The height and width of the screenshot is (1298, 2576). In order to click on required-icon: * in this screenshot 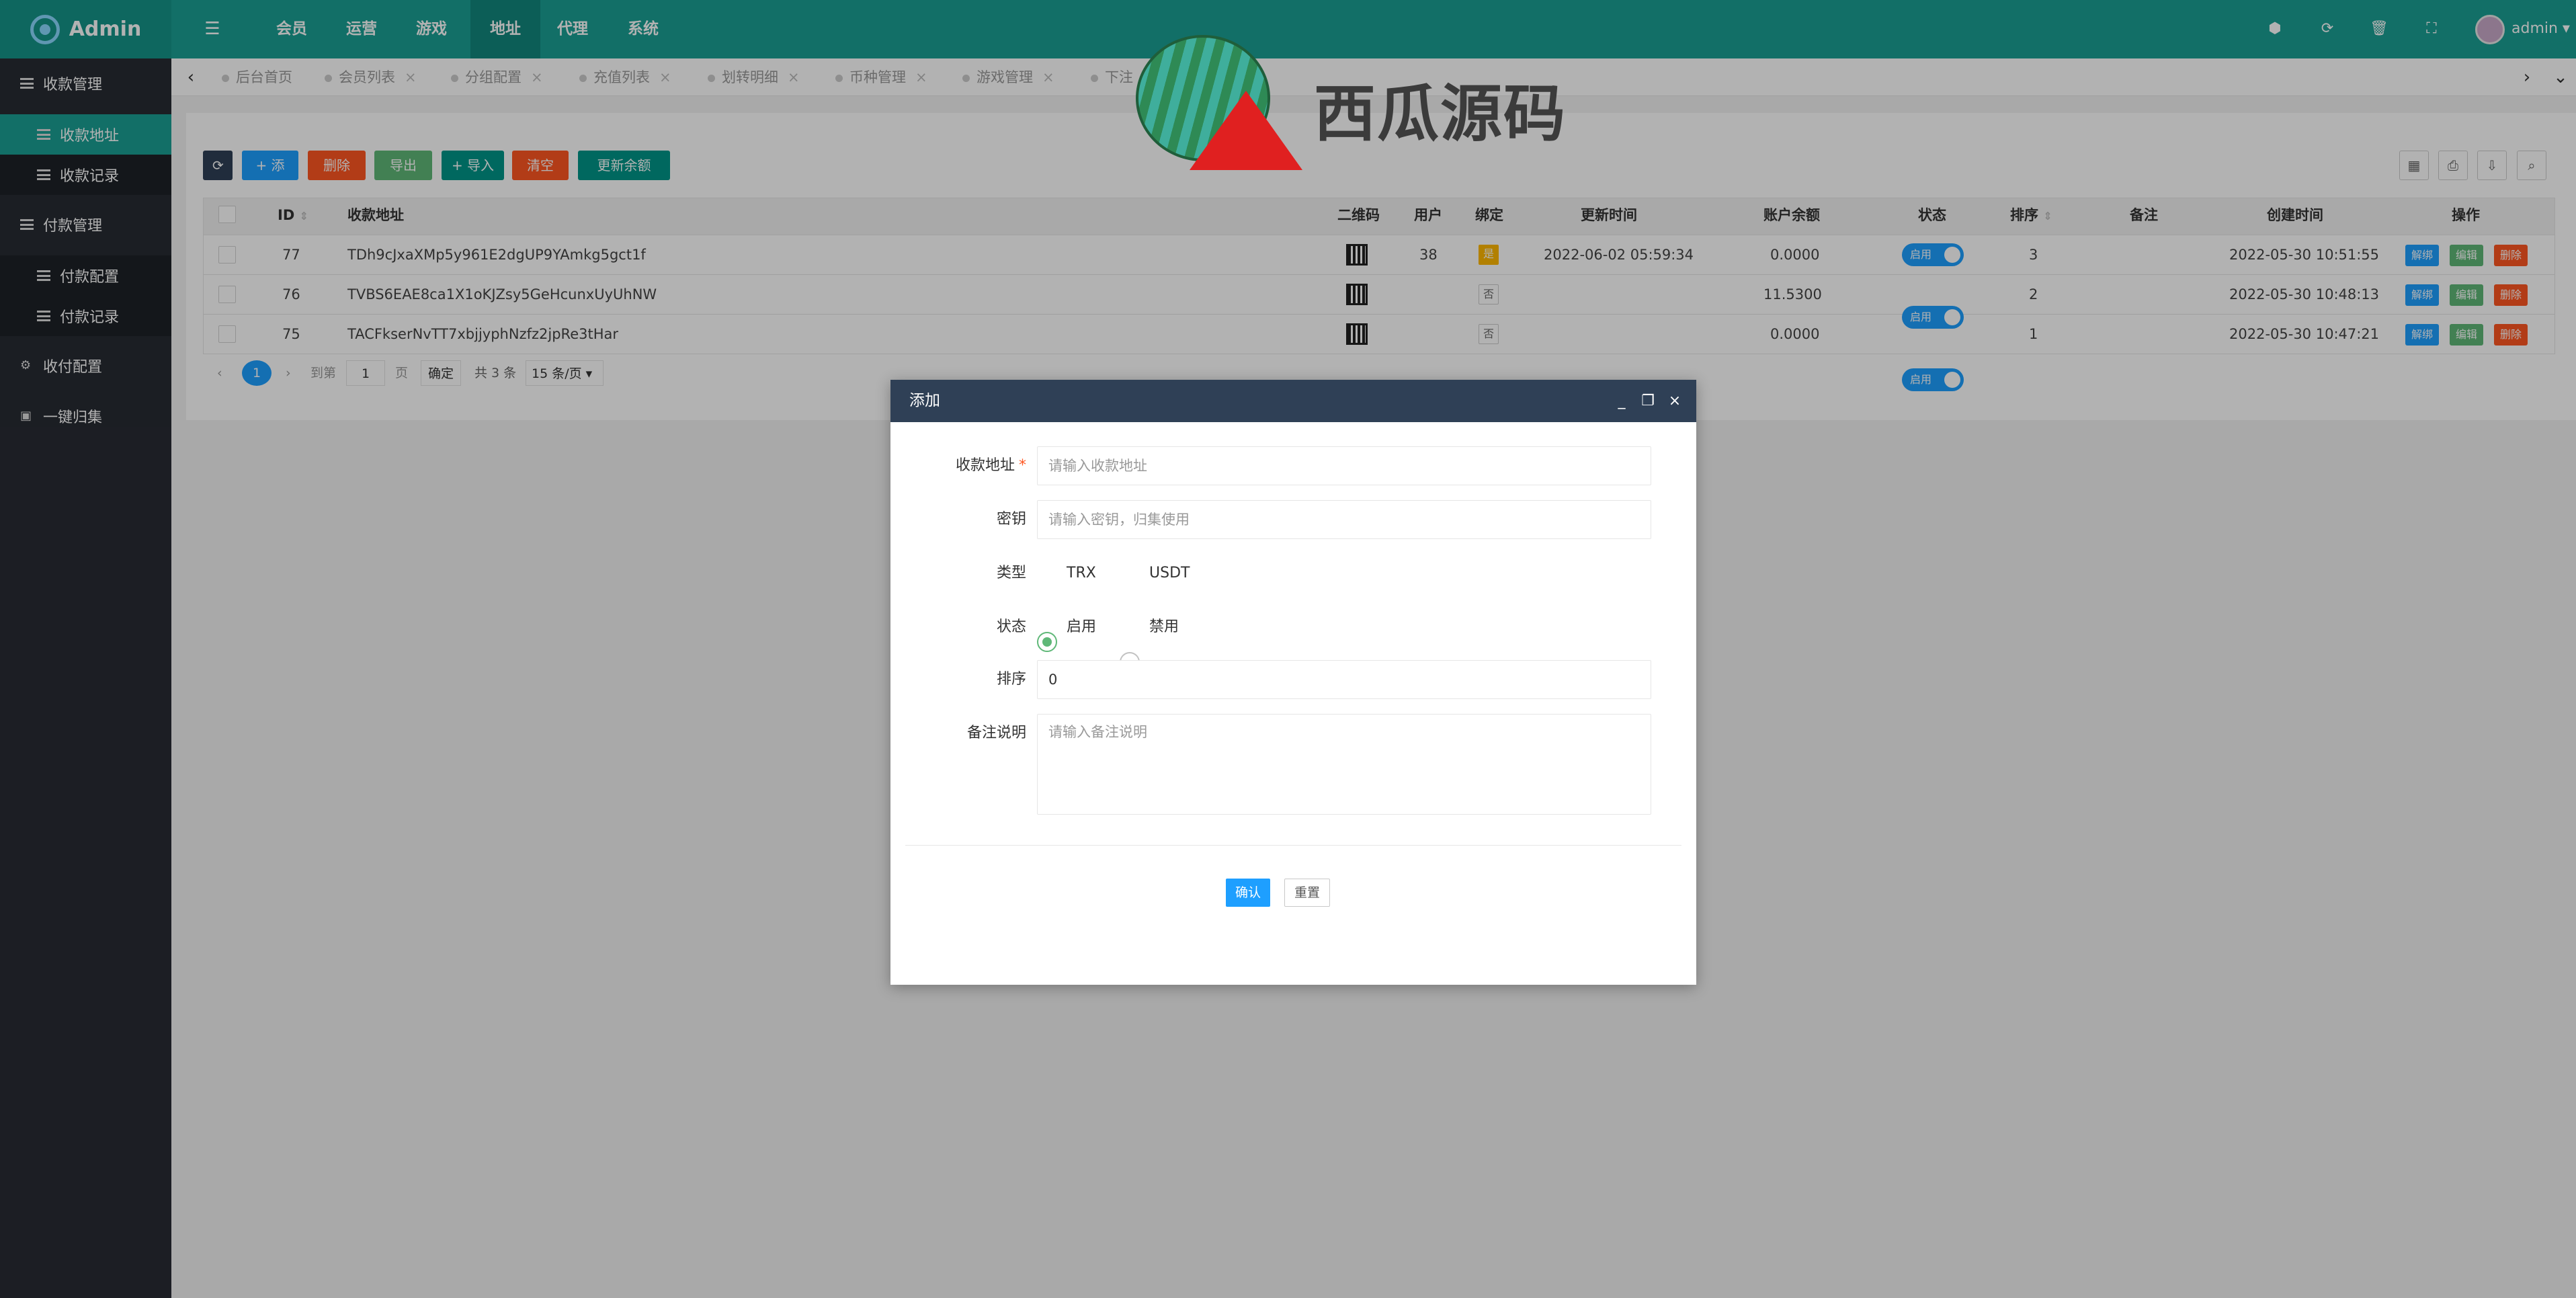, I will do `click(1022, 465)`.